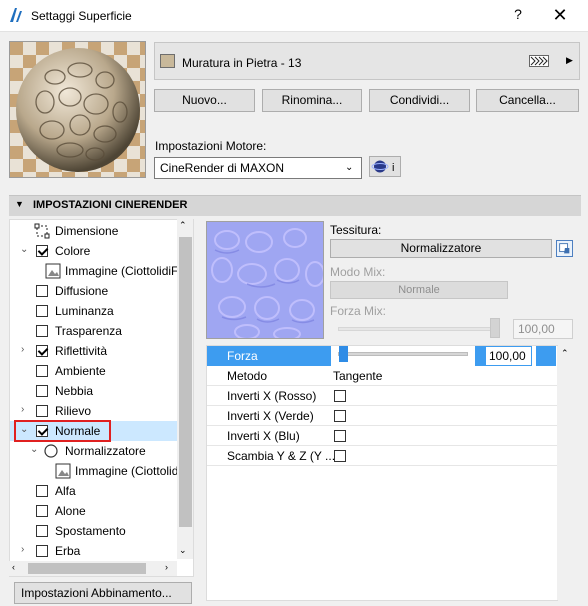 The height and width of the screenshot is (606, 588). I want to click on invert-x-red-checkbox, so click(340, 396).